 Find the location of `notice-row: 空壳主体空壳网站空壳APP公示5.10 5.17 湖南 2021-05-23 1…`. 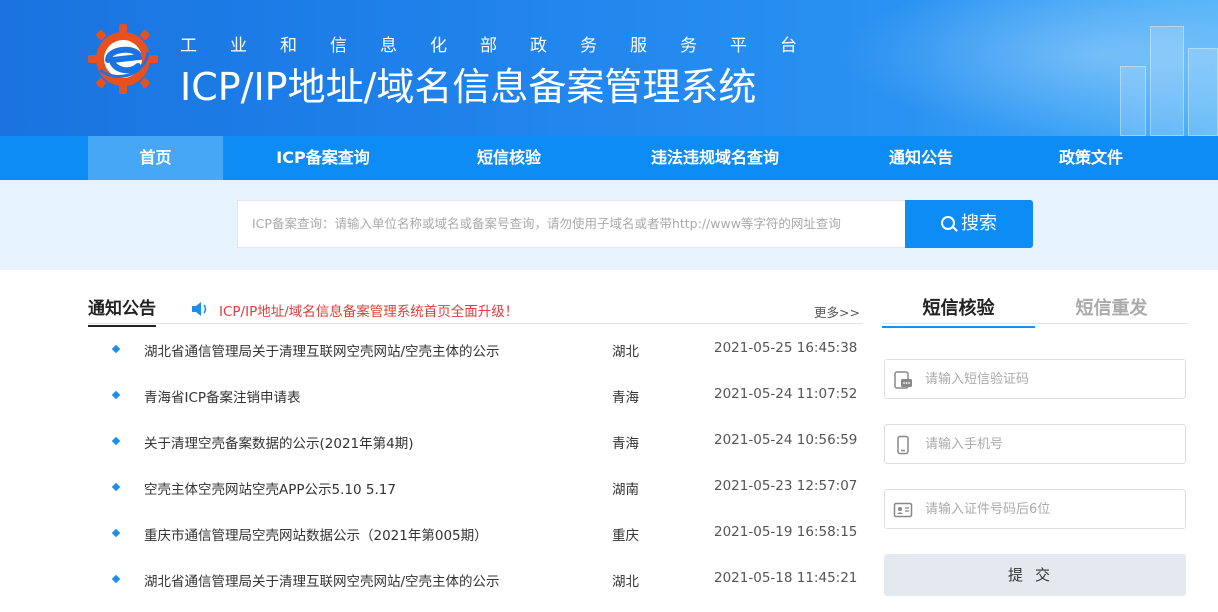

notice-row: 空壳主体空壳网站空壳APP公示5.10 5.17 湖南 2021-05-23 1… is located at coordinates (475, 489).